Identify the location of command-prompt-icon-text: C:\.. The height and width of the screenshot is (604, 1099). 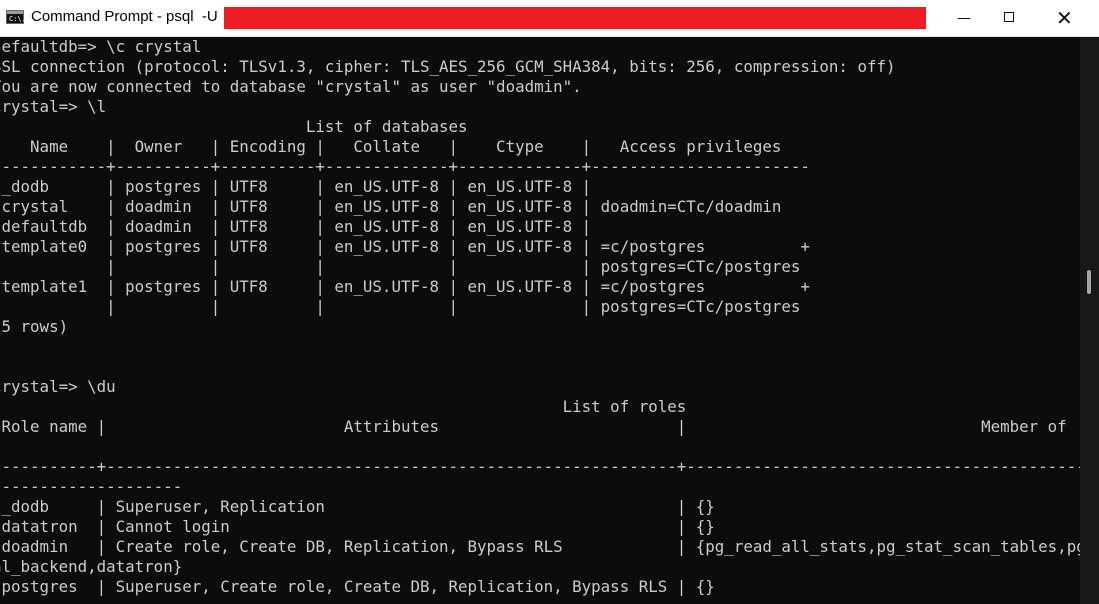
(17, 19).